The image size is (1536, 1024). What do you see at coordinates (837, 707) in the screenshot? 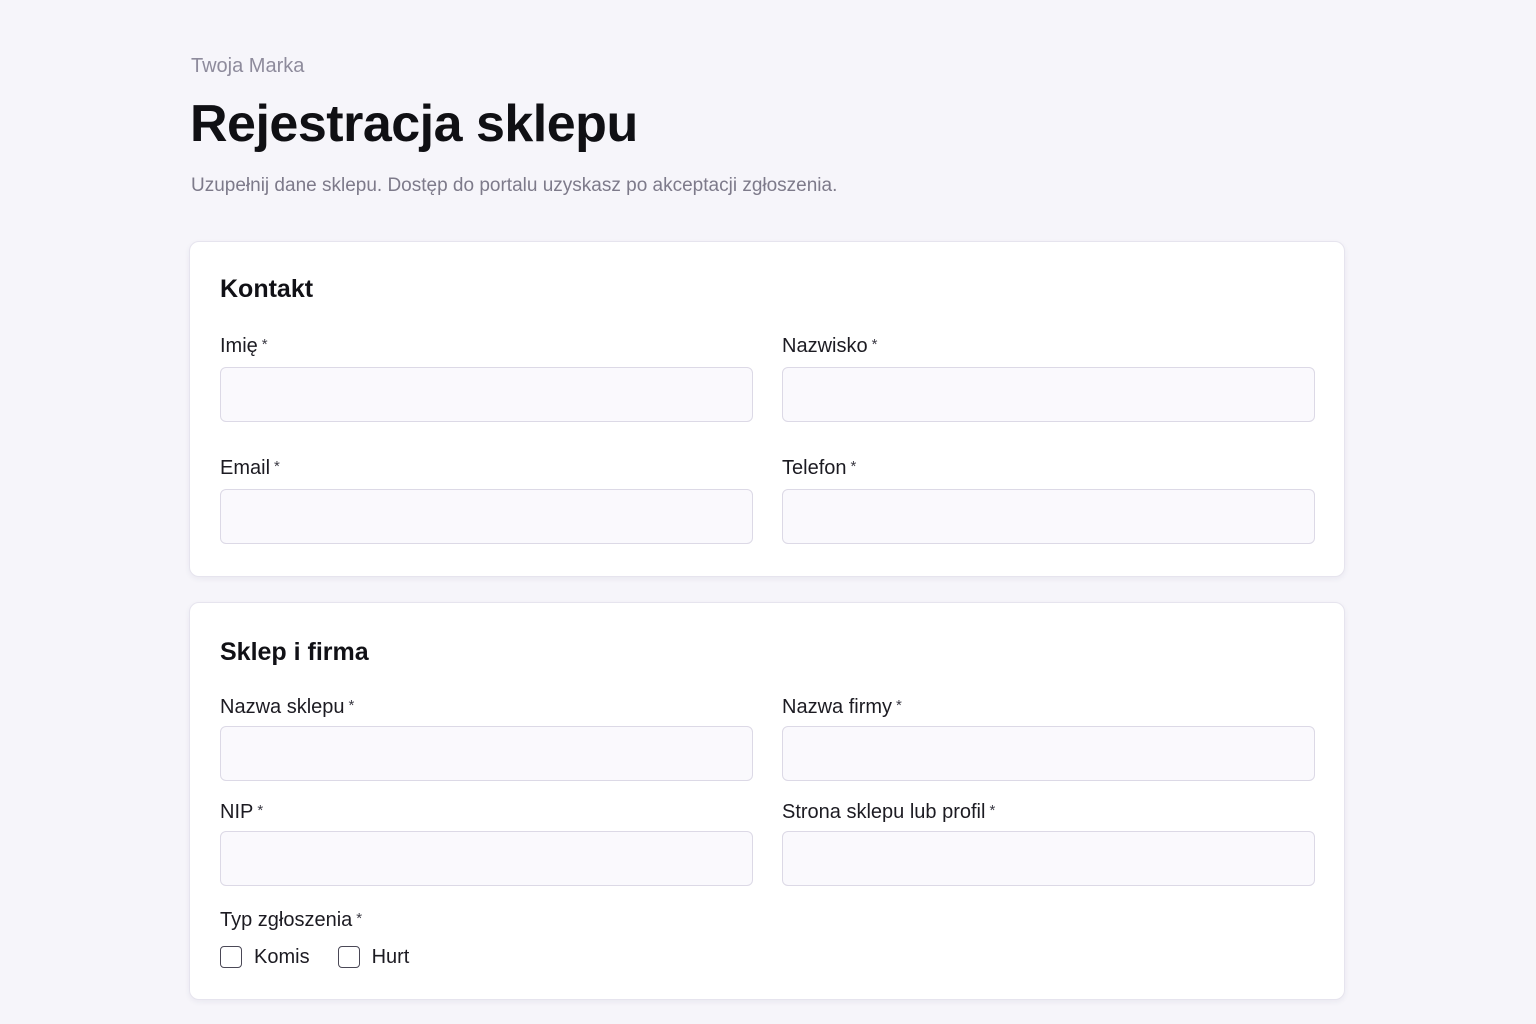
I see `company-name-label-text: Nazwa firmy` at bounding box center [837, 707].